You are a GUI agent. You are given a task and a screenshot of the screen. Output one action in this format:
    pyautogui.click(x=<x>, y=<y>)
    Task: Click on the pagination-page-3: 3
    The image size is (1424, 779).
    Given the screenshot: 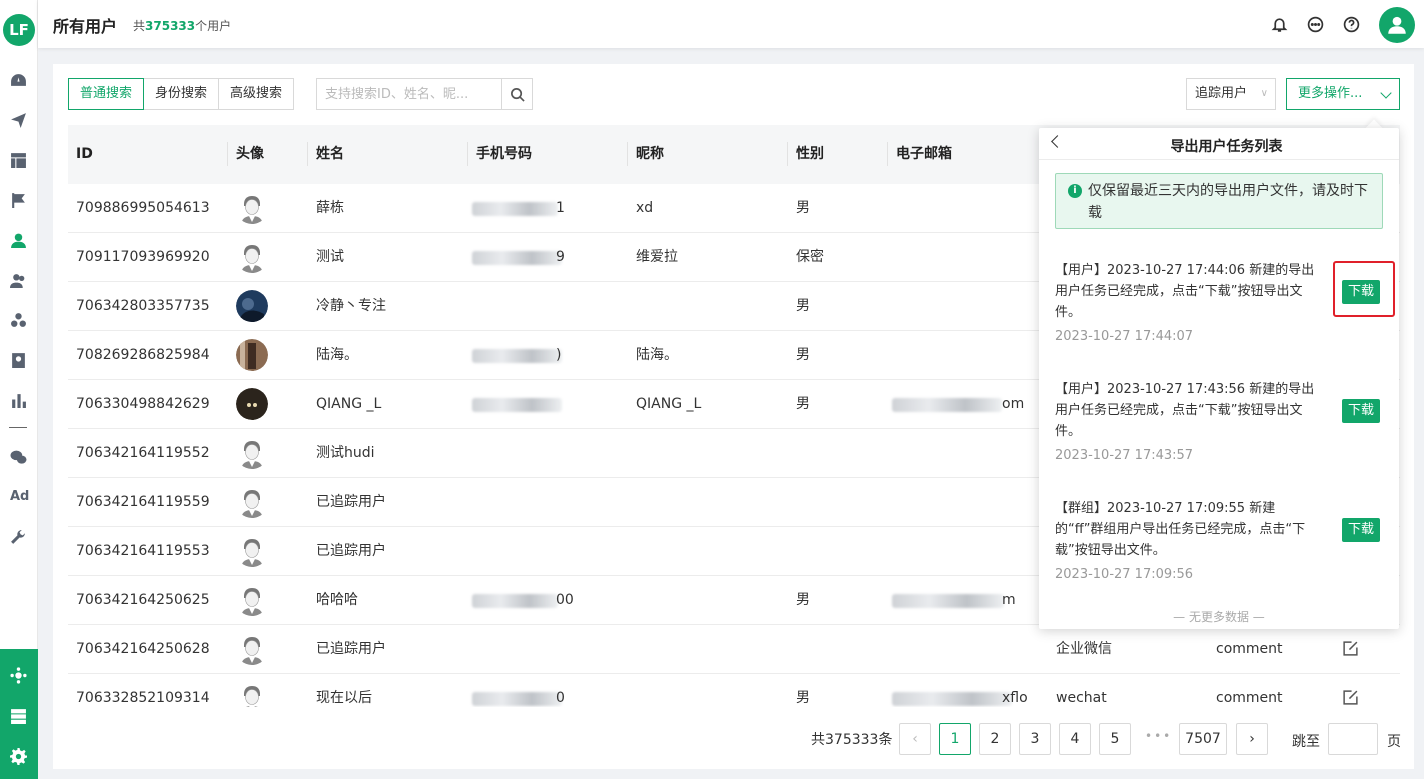 What is the action you would take?
    pyautogui.click(x=1035, y=739)
    